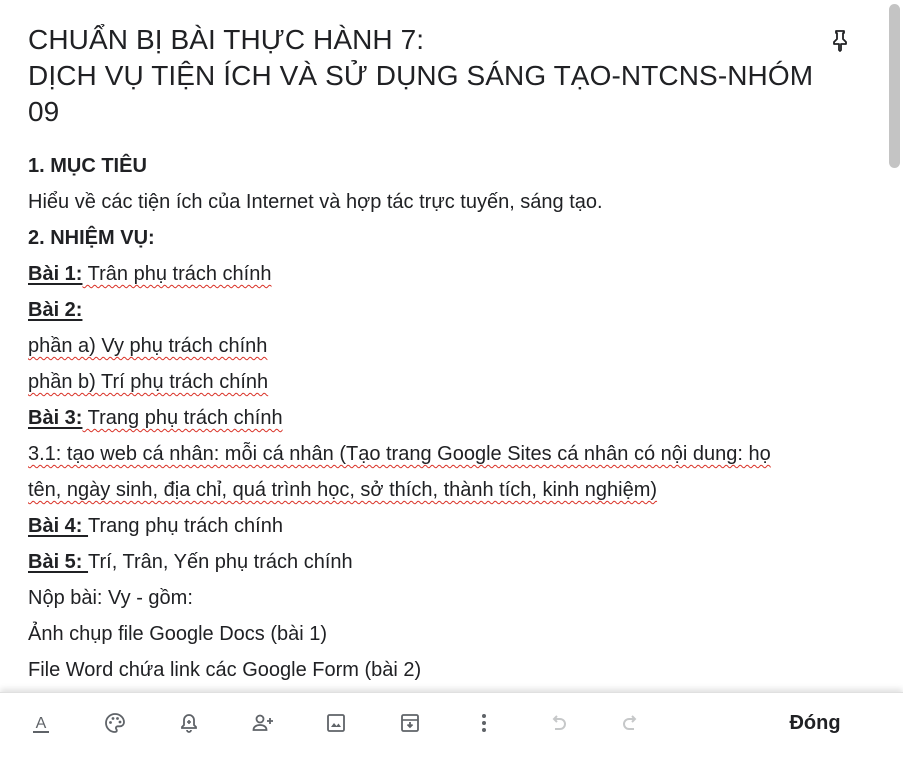  What do you see at coordinates (58, 562) in the screenshot?
I see `task-label: Bài 5:` at bounding box center [58, 562].